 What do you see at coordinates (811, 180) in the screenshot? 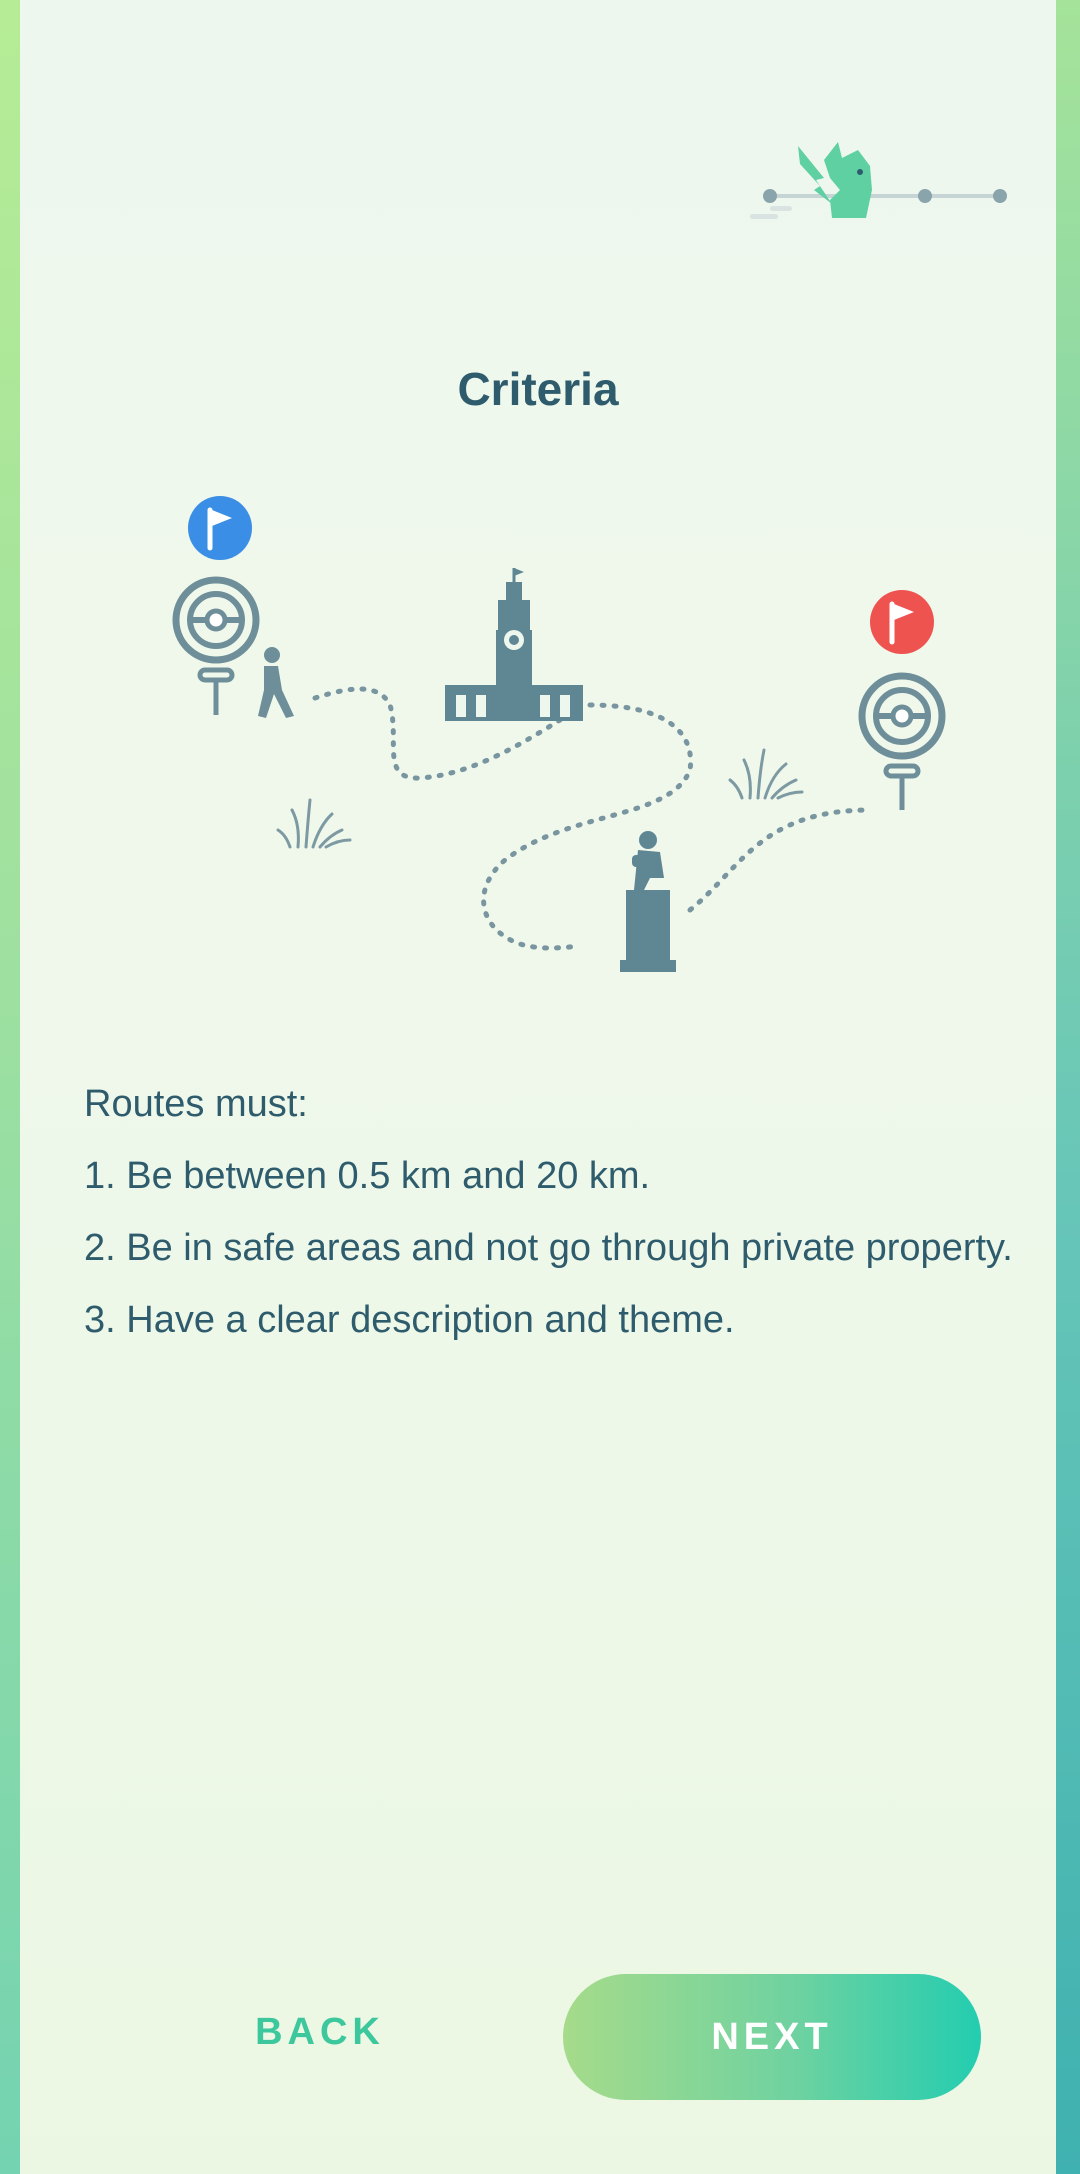
I see `pikachu-progress-icon` at bounding box center [811, 180].